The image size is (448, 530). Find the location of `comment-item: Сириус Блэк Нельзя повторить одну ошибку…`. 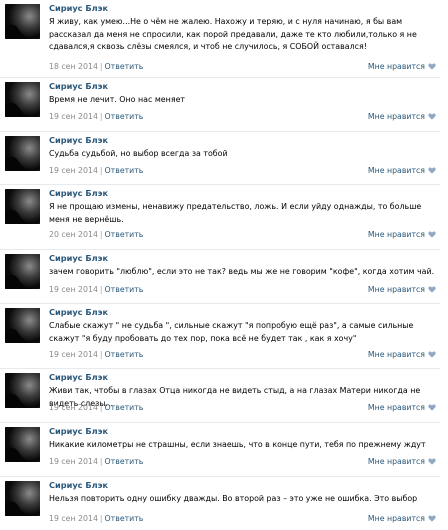

comment-item: Сириус Блэк Нельзя повторить одну ошибку… is located at coordinates (220, 503).